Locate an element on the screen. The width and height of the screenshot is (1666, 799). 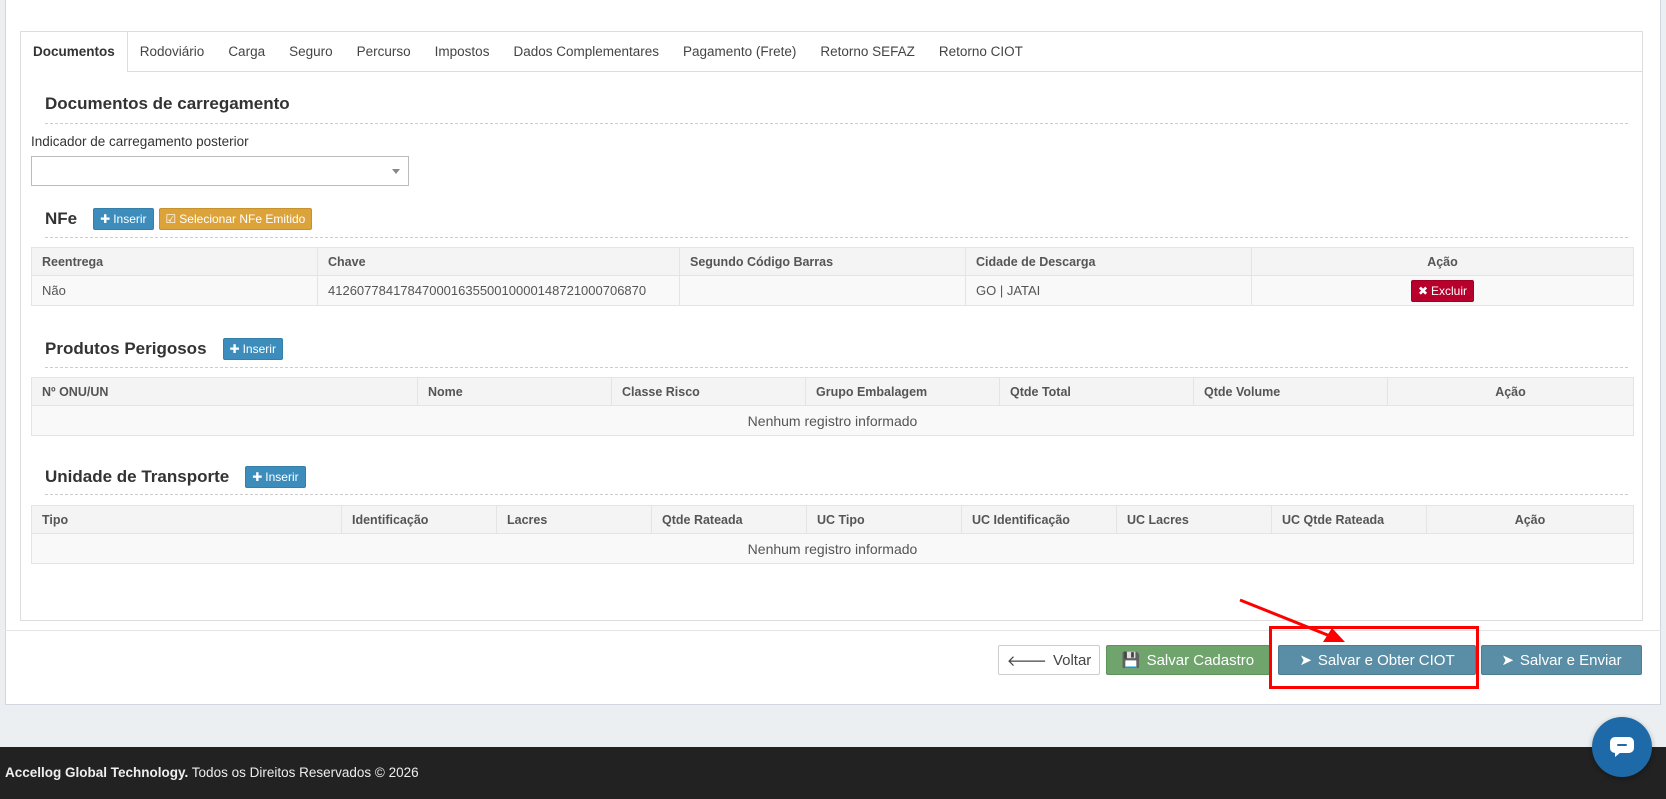
col-lacres: Lacres is located at coordinates (574, 519).